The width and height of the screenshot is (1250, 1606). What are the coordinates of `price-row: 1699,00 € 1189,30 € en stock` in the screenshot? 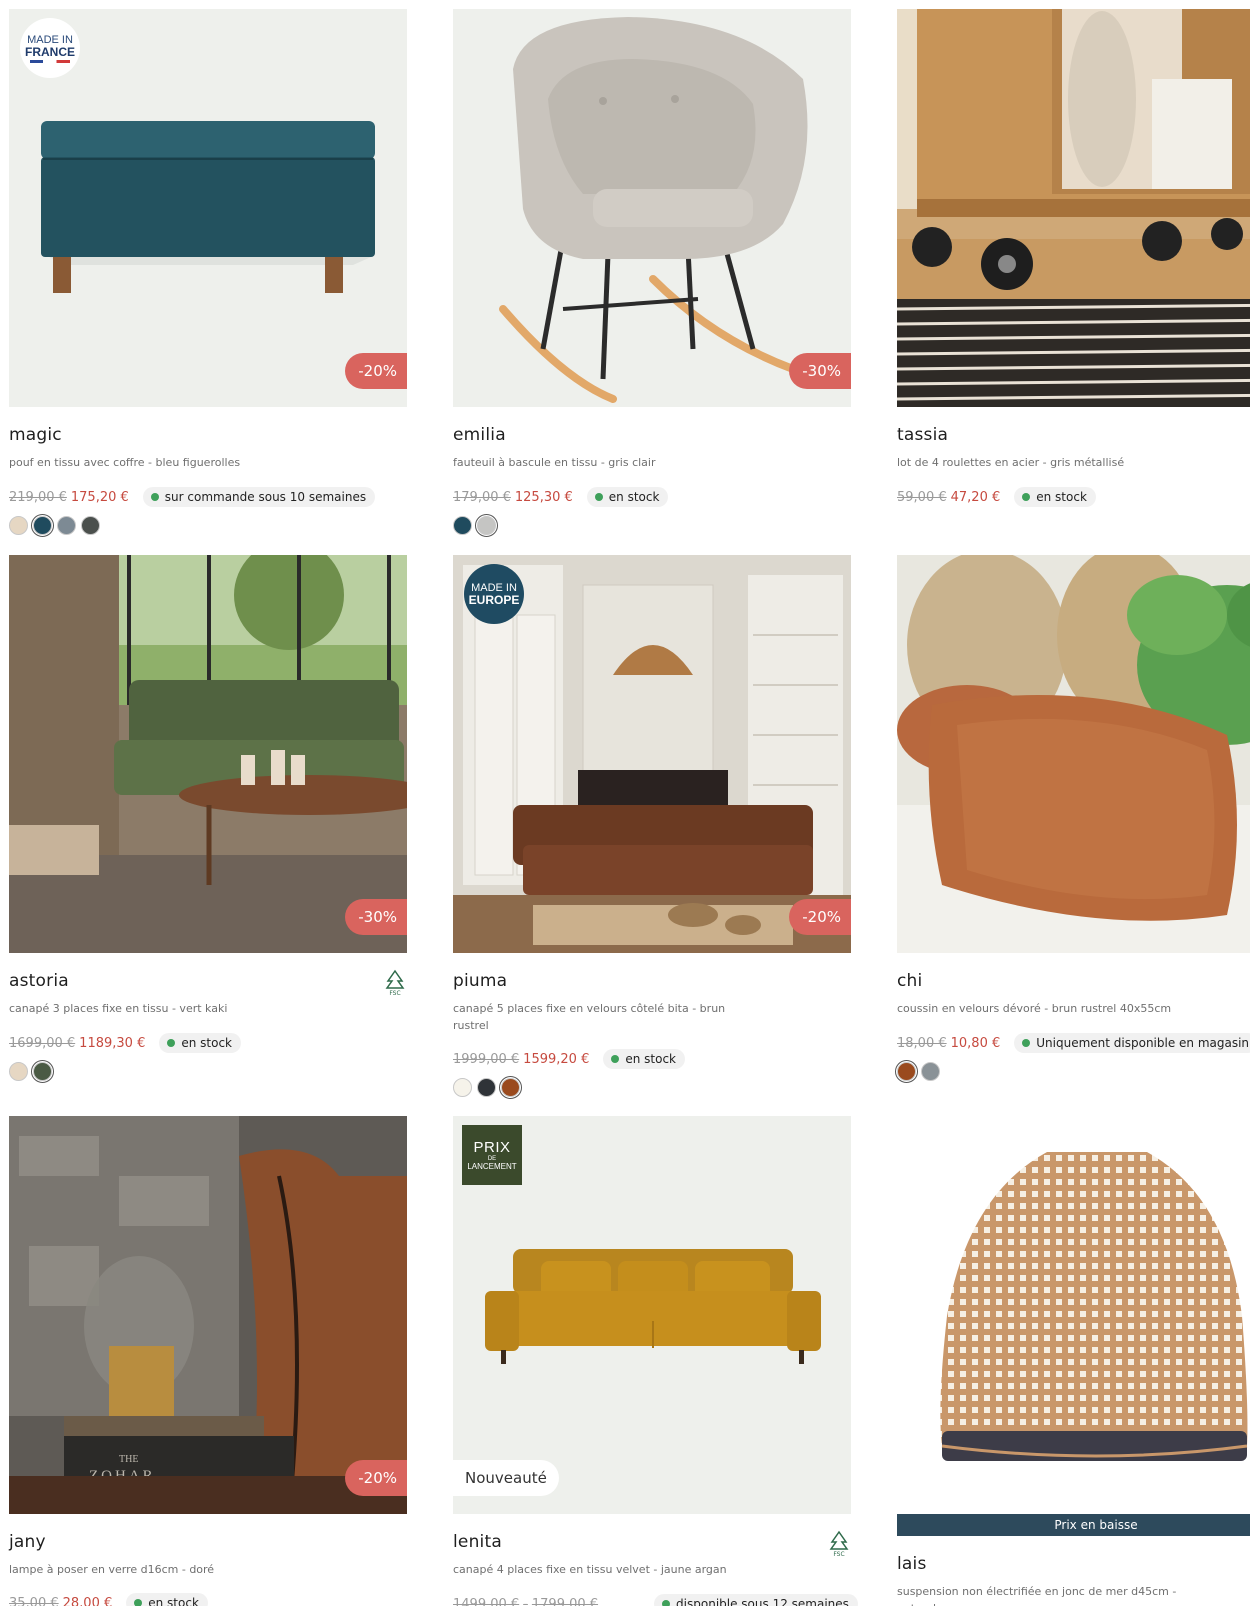 It's located at (125, 1043).